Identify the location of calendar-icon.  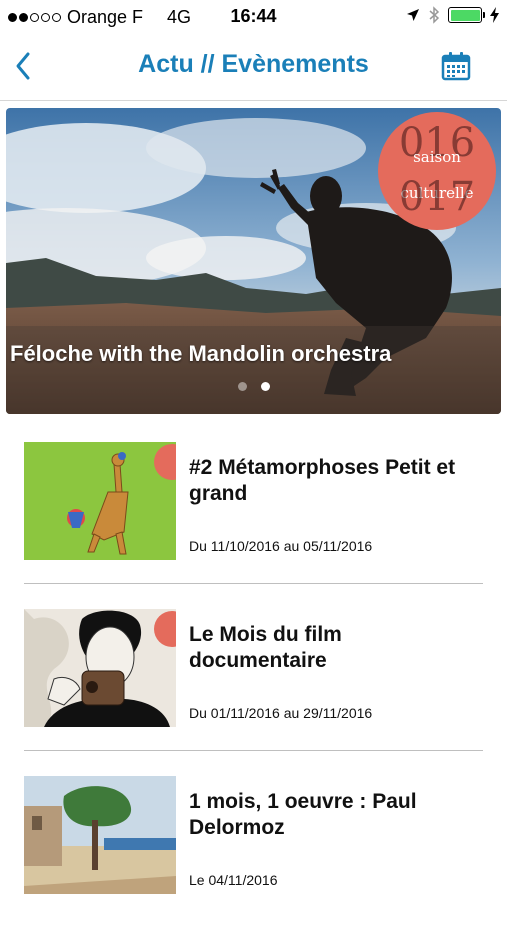
(456, 66).